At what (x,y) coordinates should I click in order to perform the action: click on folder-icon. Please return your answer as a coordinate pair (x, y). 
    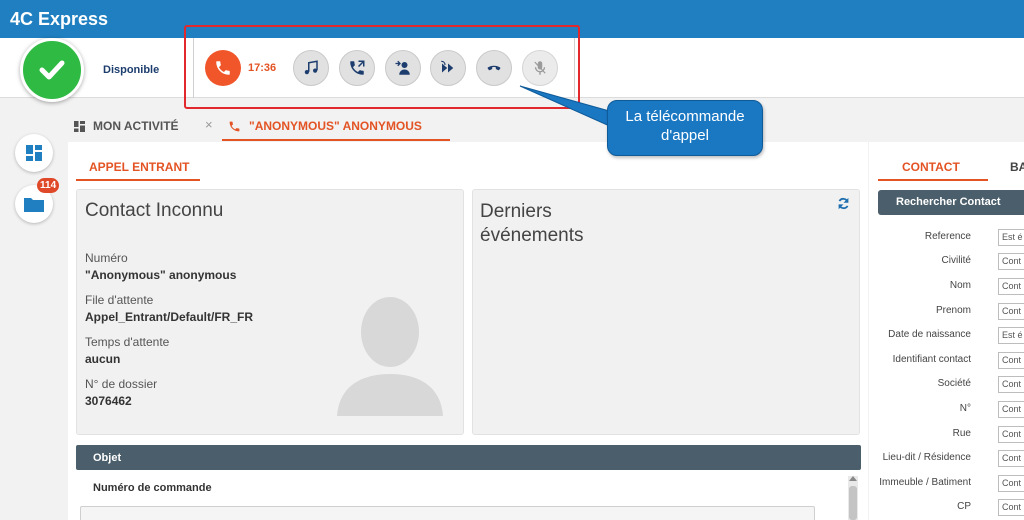
    Looking at the image, I should click on (34, 205).